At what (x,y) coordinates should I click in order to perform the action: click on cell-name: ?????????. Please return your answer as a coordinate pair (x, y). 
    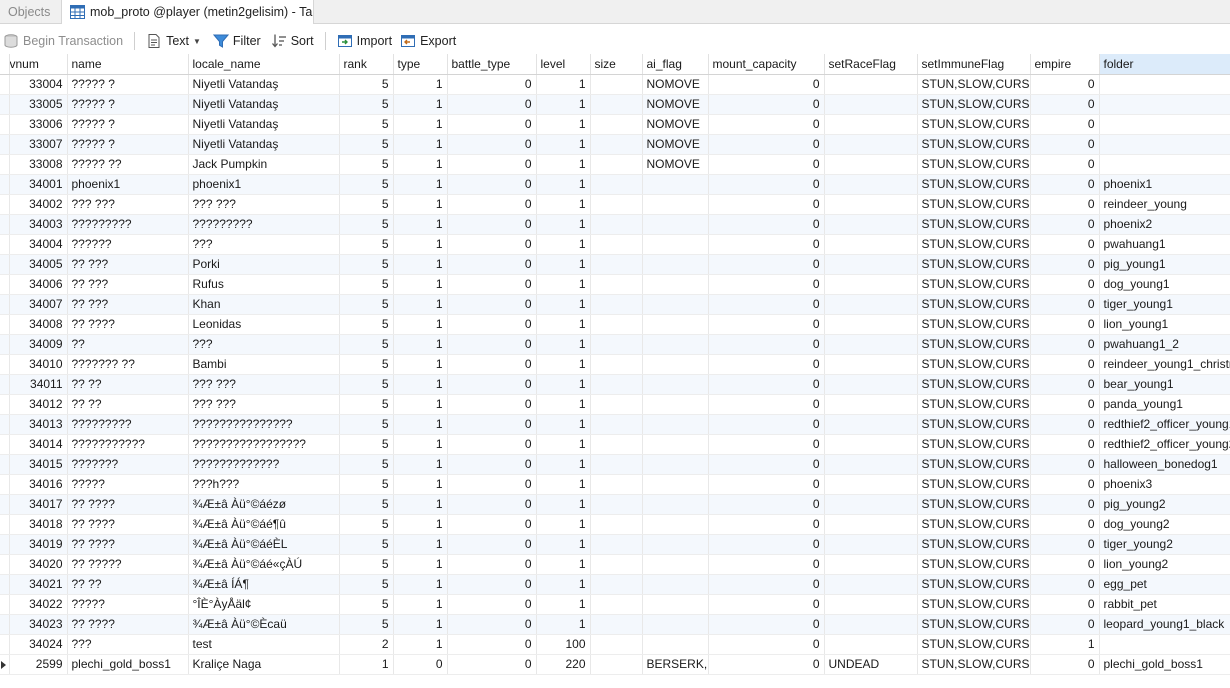
    Looking at the image, I should click on (128, 424).